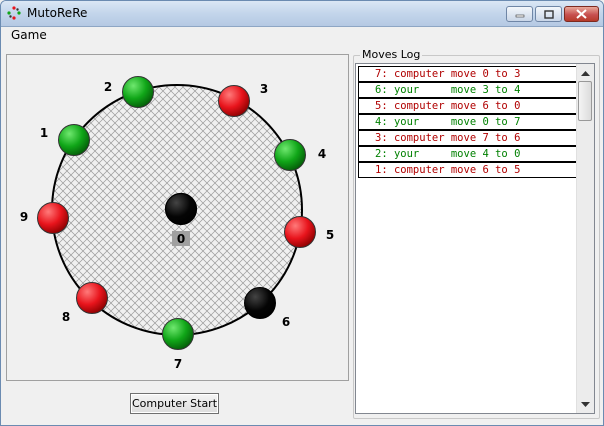 This screenshot has width=604, height=426. I want to click on node-label: 5, so click(330, 235).